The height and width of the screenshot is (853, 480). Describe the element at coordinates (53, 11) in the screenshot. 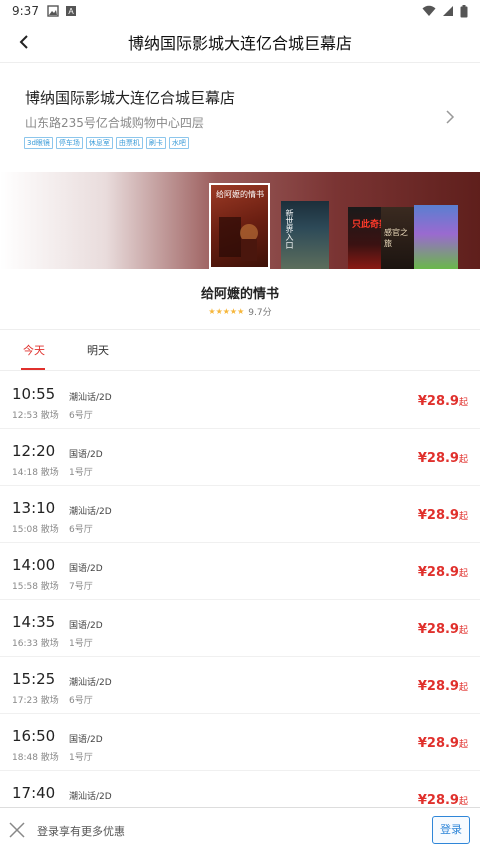

I see `image-notification-icon` at that location.